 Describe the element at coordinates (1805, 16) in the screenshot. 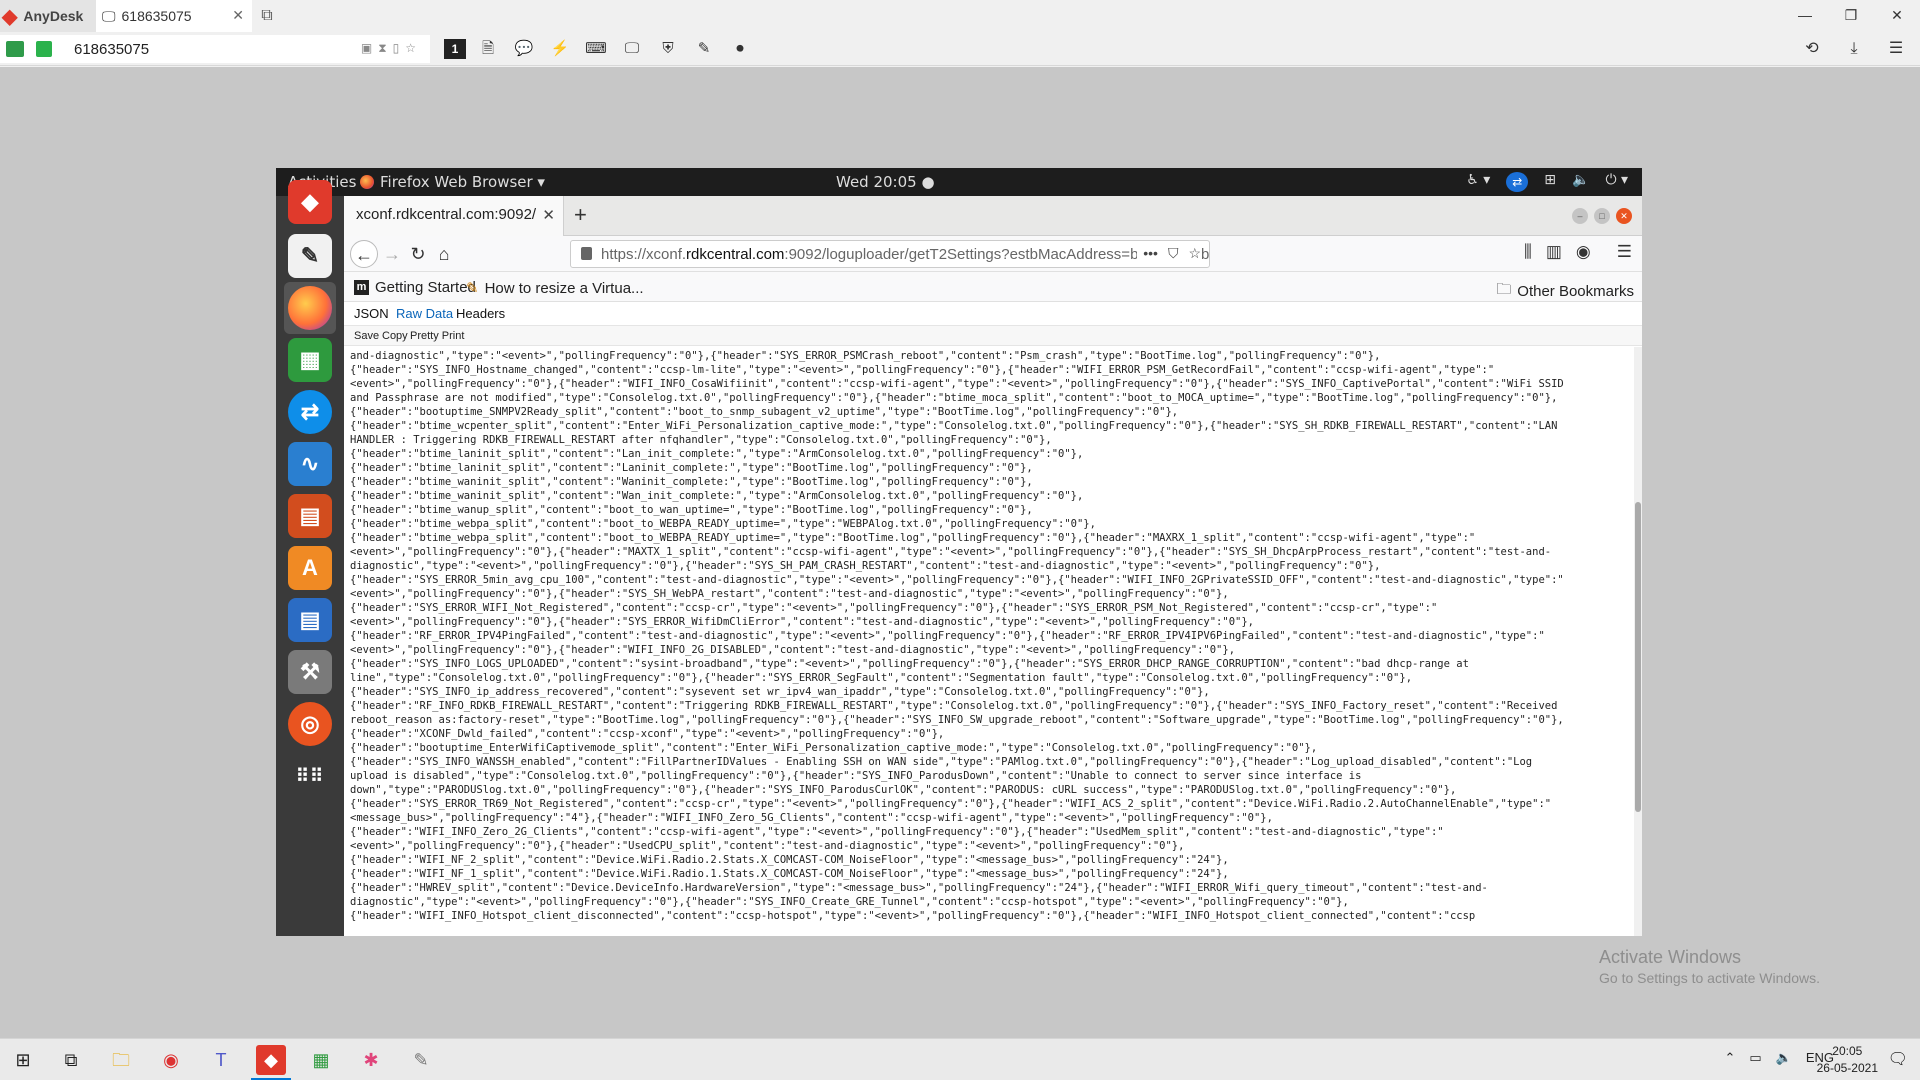

I see `minimize-button: —` at that location.